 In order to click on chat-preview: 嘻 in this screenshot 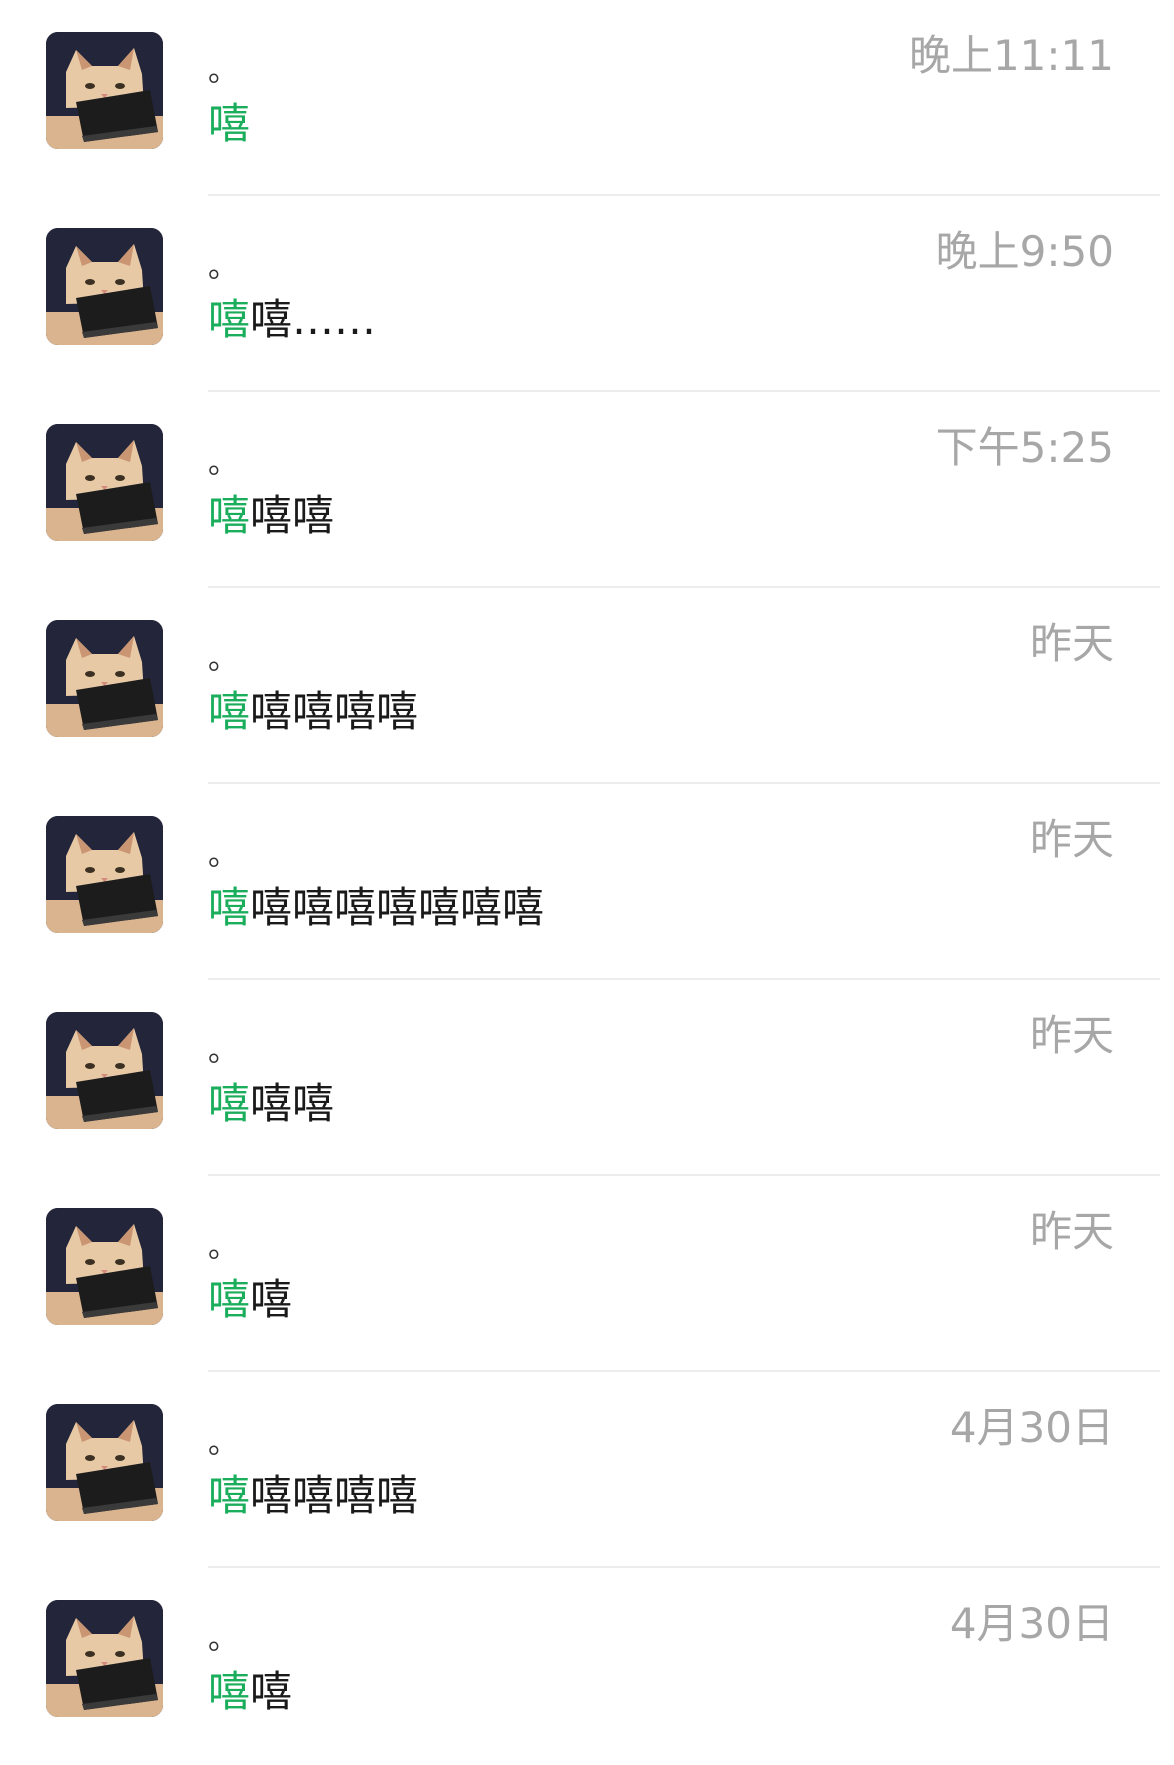, I will do `click(229, 124)`.